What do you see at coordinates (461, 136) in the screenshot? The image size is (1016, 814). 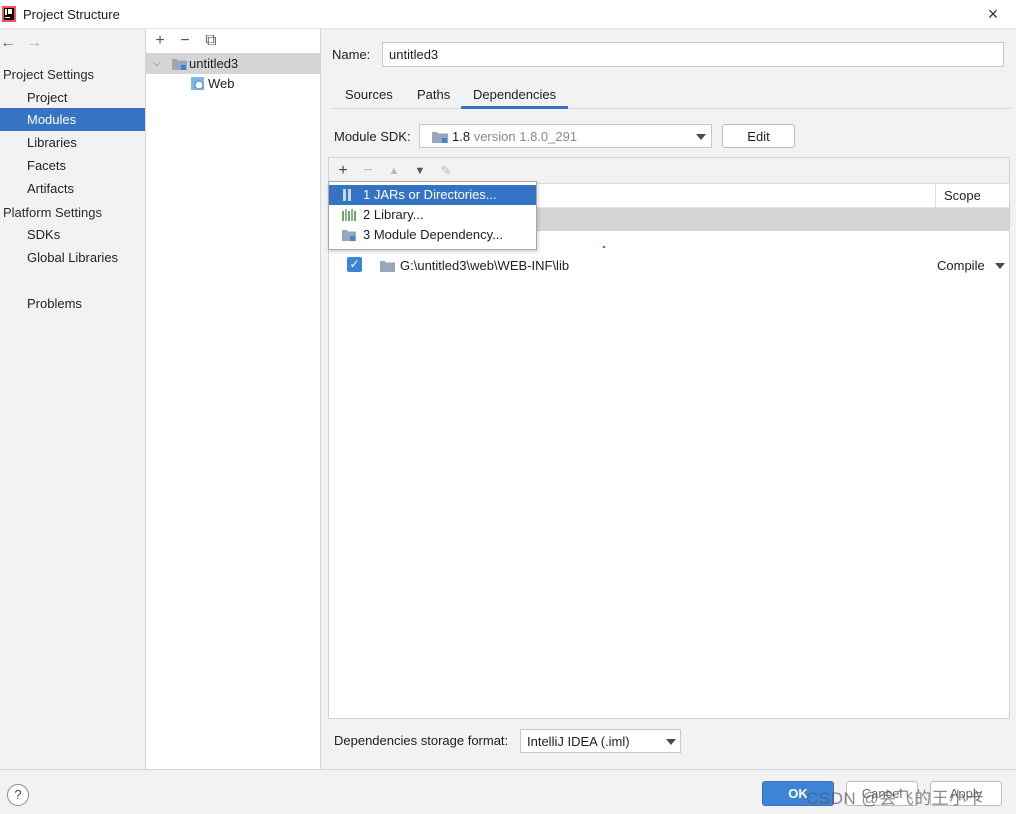 I see `sdk-version: 1.8` at bounding box center [461, 136].